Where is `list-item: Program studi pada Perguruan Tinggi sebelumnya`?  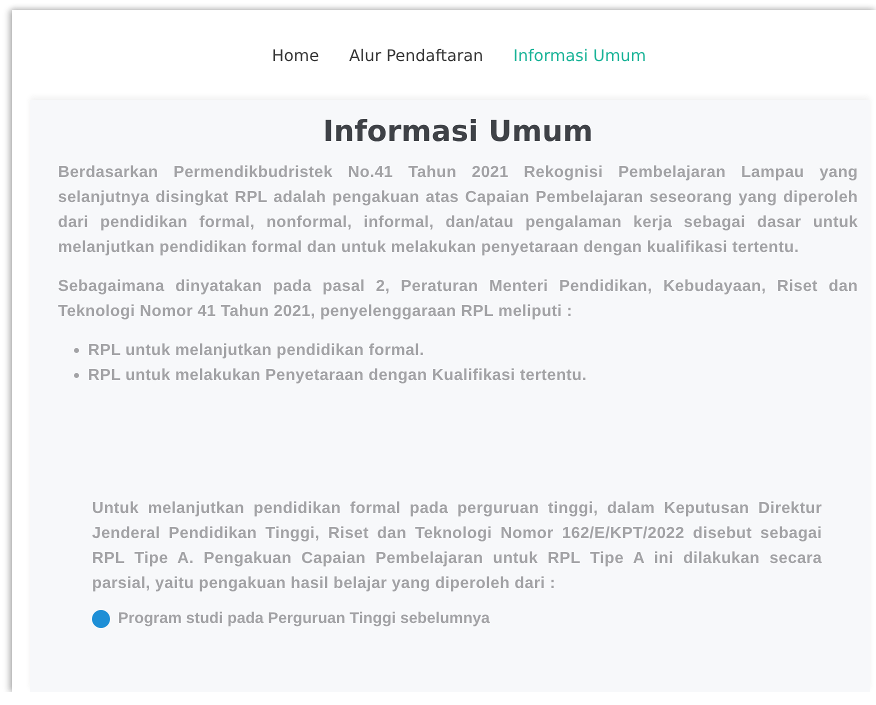 list-item: Program studi pada Perguruan Tinggi sebelumnya is located at coordinates (304, 619).